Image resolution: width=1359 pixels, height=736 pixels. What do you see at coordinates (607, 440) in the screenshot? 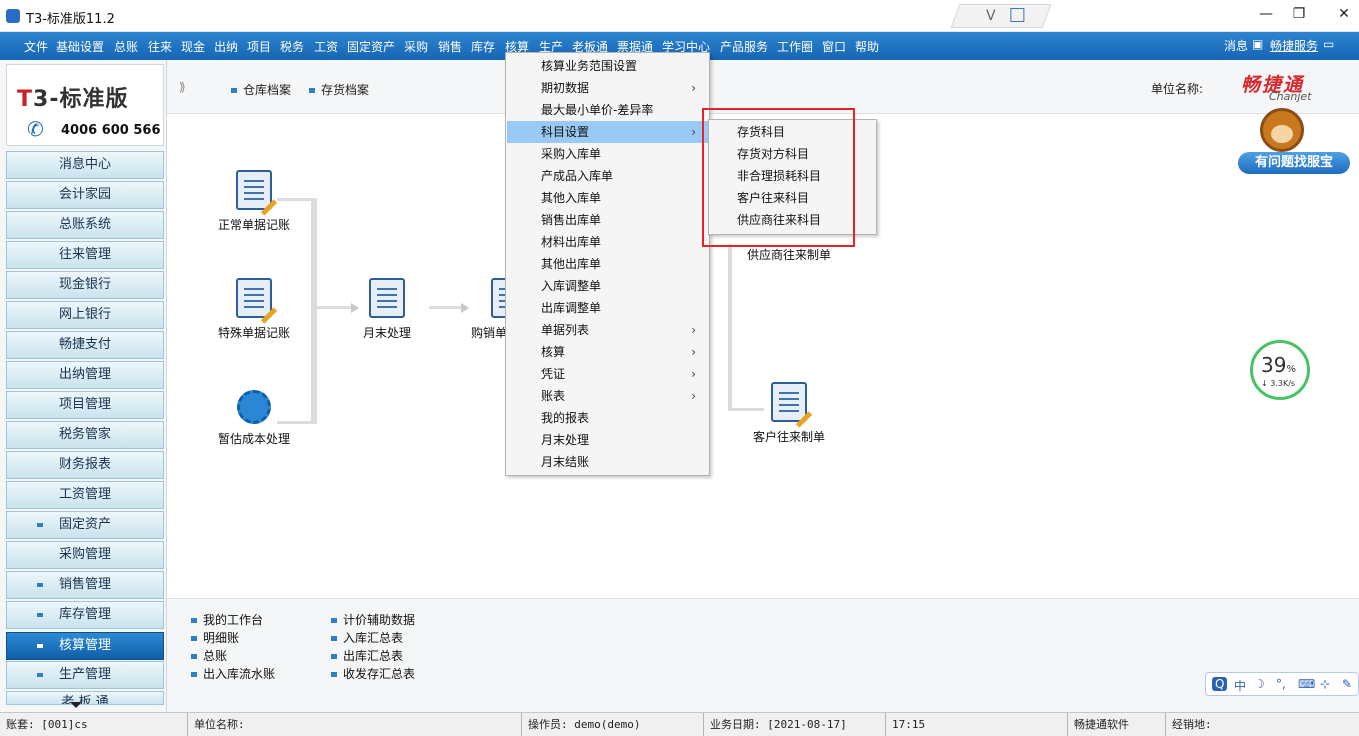
I see `menu-item-month-end: 月末处理` at bounding box center [607, 440].